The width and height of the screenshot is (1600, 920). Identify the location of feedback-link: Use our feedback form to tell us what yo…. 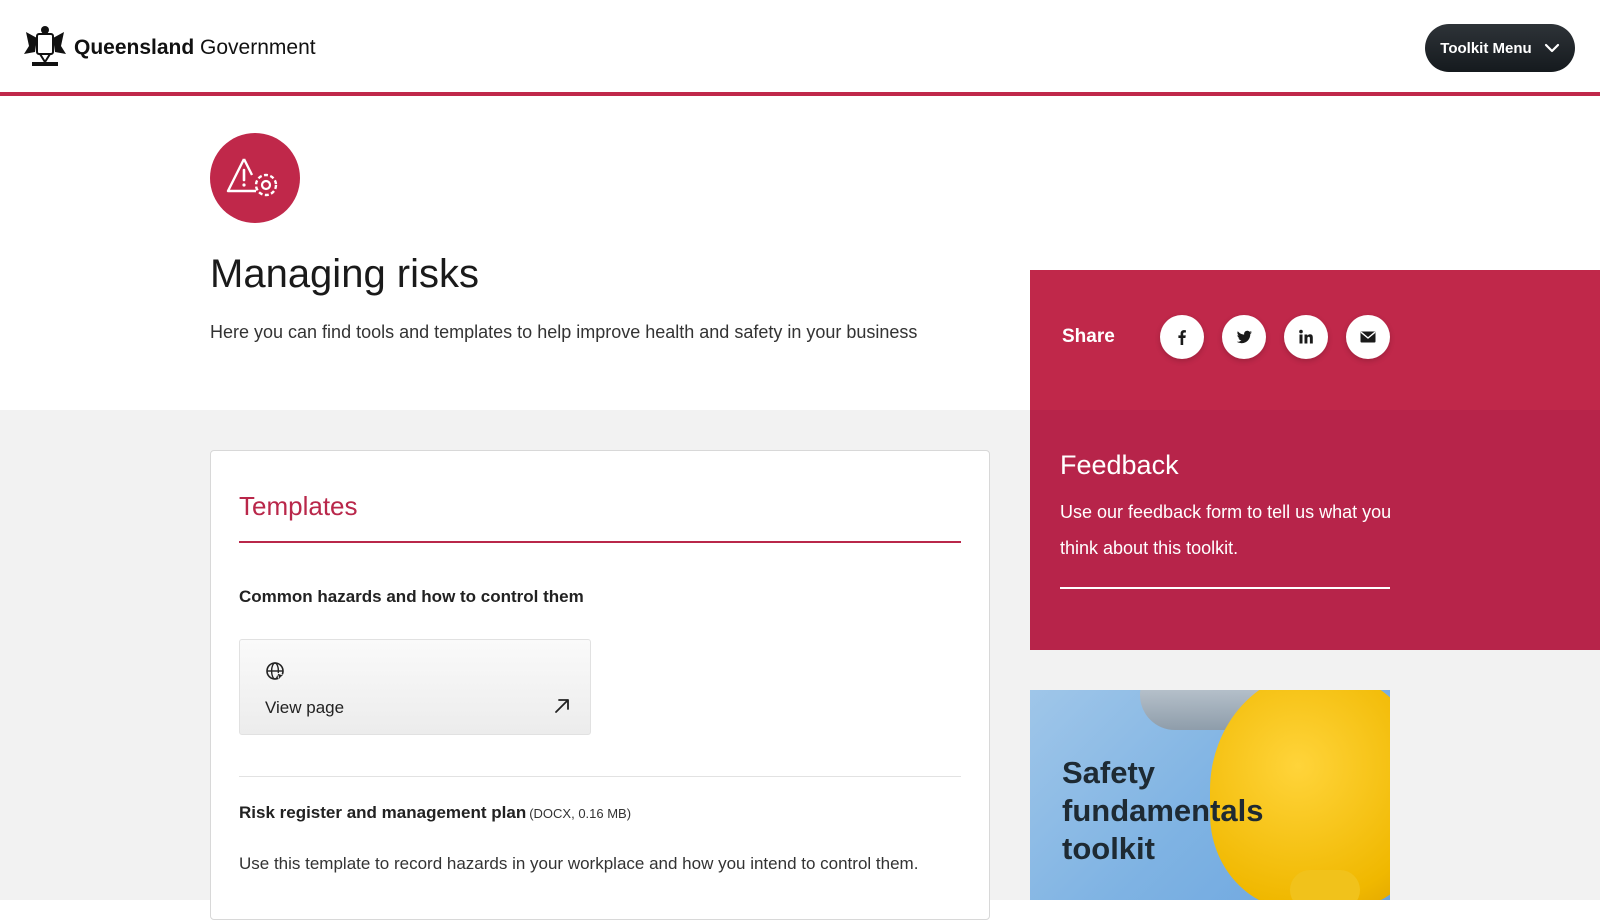
(1230, 530).